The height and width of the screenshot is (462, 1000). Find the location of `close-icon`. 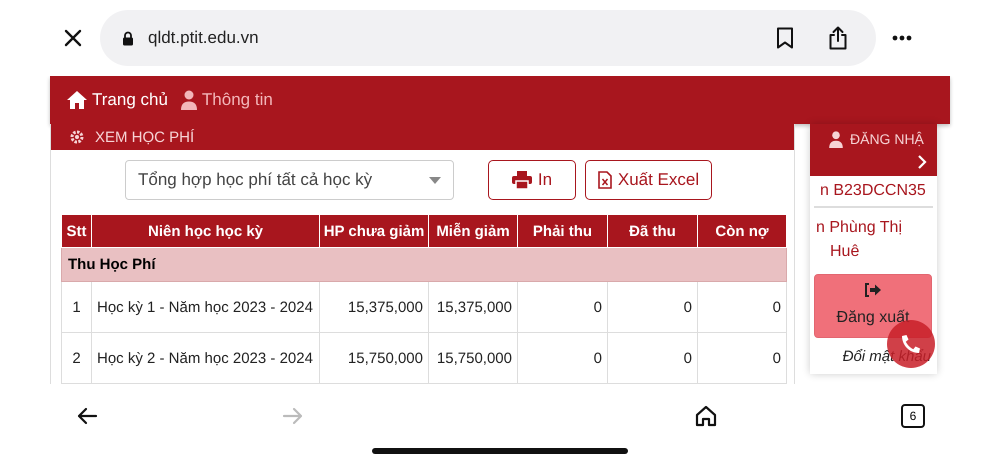

close-icon is located at coordinates (73, 38).